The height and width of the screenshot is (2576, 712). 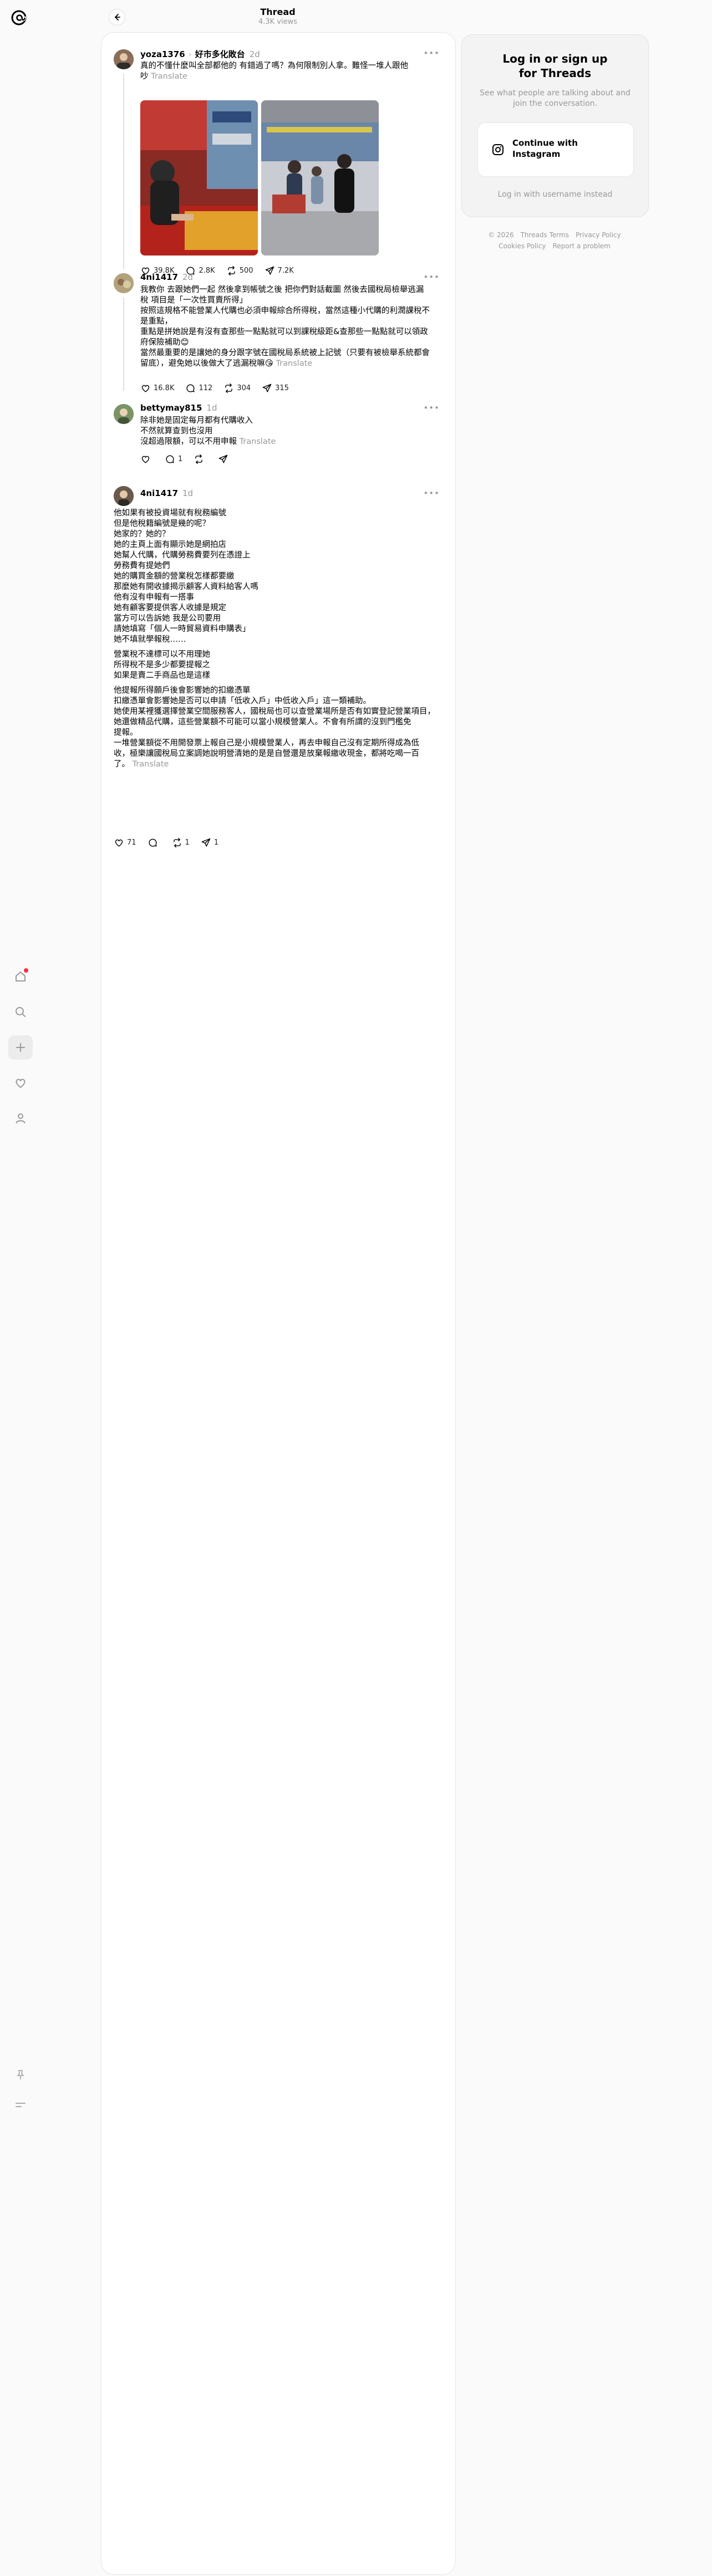 I want to click on pin-icon, so click(x=20, y=2074).